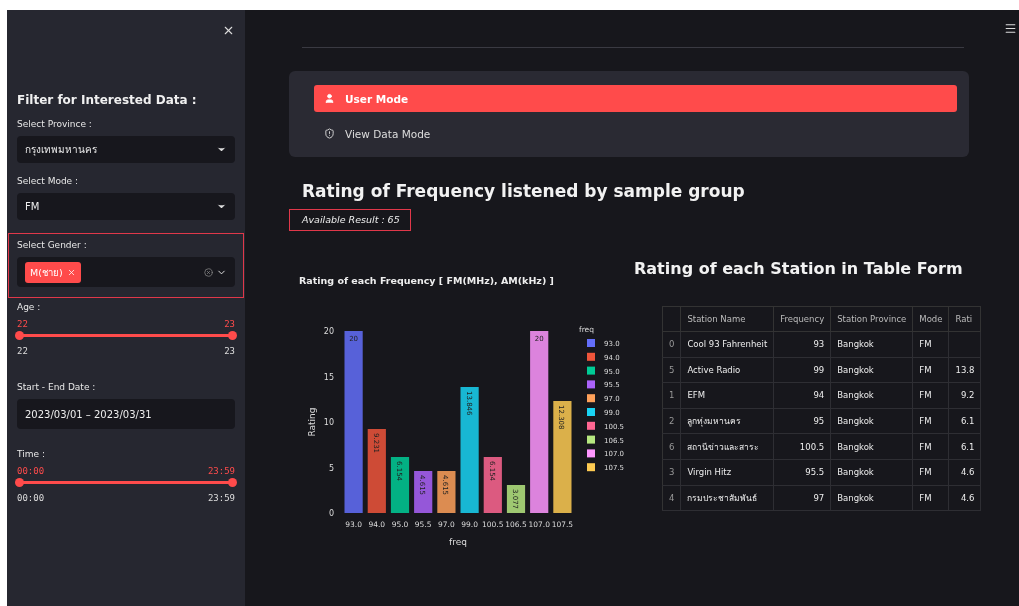  Describe the element at coordinates (802, 319) in the screenshot. I see `column-header: Frequency` at that location.